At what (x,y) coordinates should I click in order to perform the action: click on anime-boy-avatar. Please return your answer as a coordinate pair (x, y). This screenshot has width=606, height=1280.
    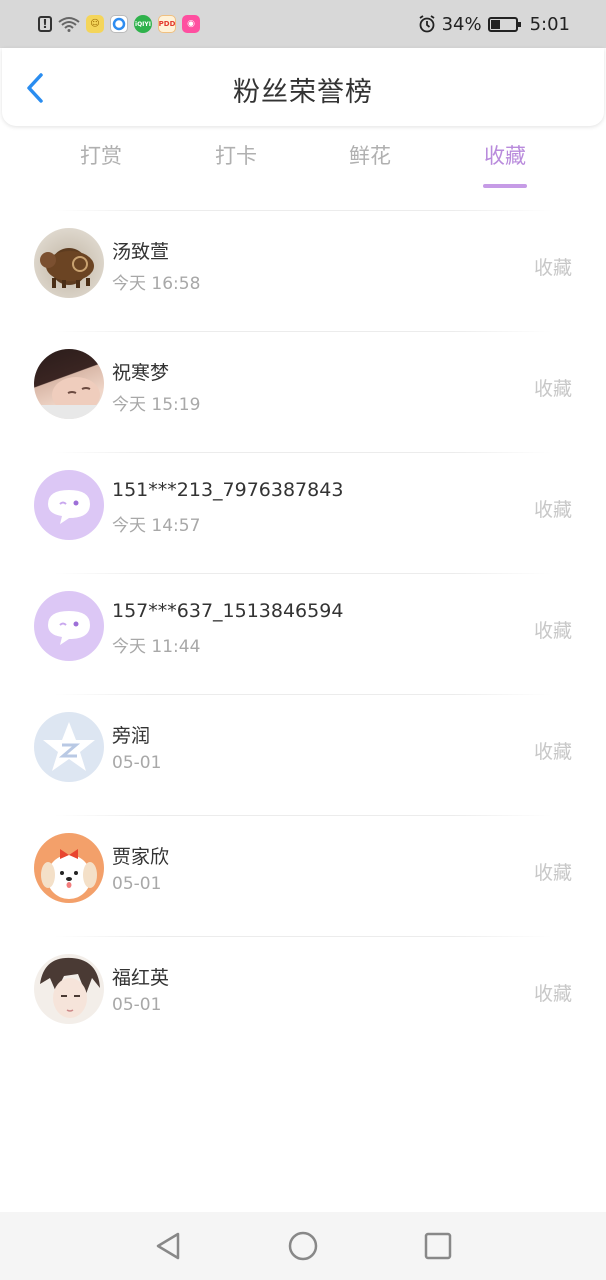
    Looking at the image, I should click on (69, 989).